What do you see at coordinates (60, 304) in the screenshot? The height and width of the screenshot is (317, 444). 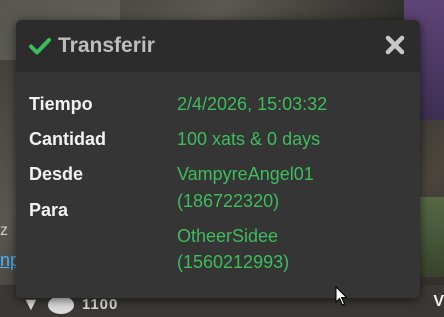 I see `chat-bubble-icon` at bounding box center [60, 304].